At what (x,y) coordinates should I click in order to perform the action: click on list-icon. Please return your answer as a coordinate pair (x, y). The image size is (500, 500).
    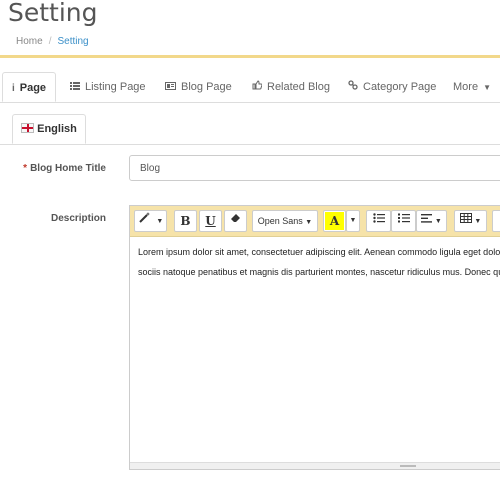
    Looking at the image, I should click on (75, 88).